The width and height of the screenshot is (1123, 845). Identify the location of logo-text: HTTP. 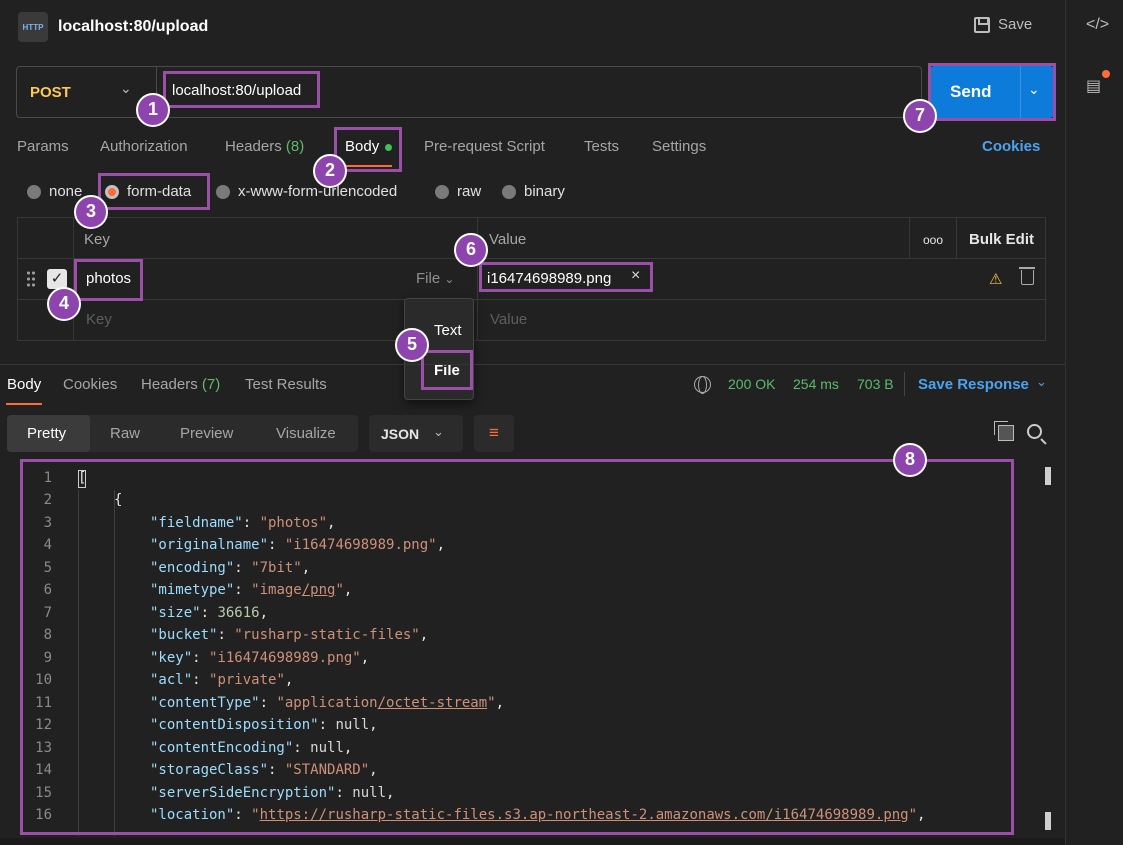
(33, 27).